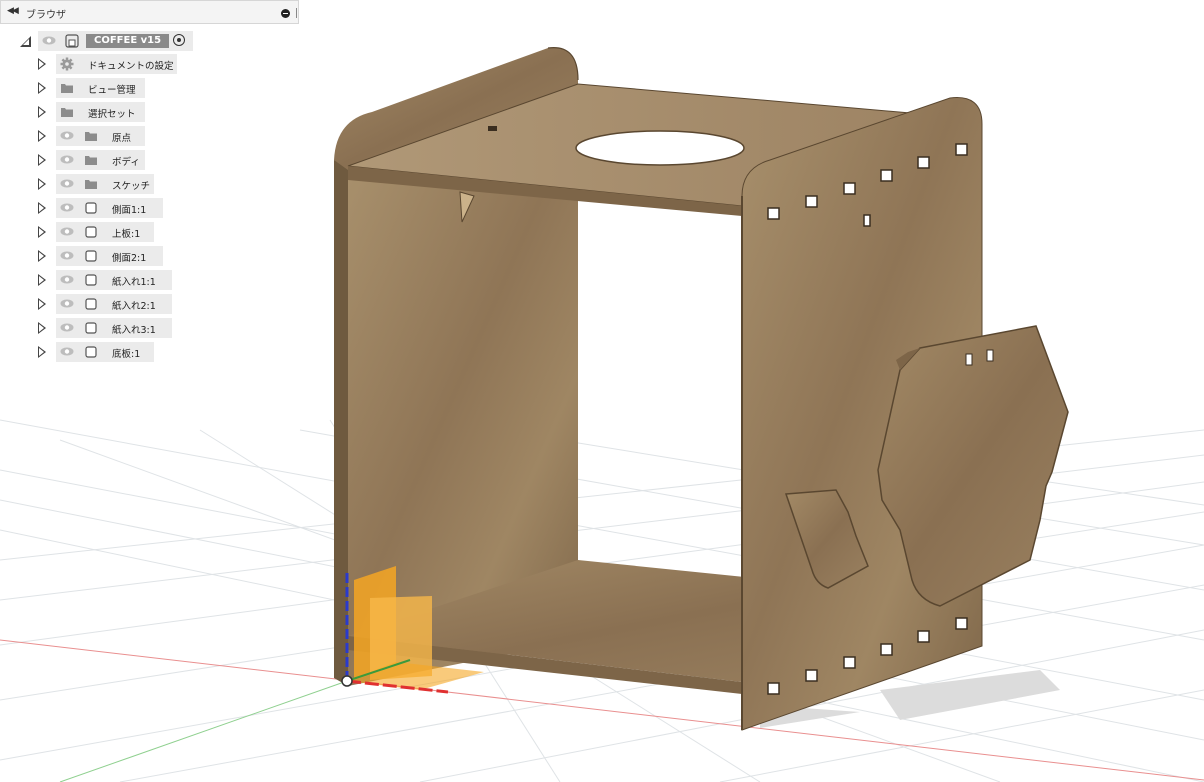 Image resolution: width=1204 pixels, height=782 pixels. What do you see at coordinates (179, 40) in the screenshot?
I see `active-radio-icon` at bounding box center [179, 40].